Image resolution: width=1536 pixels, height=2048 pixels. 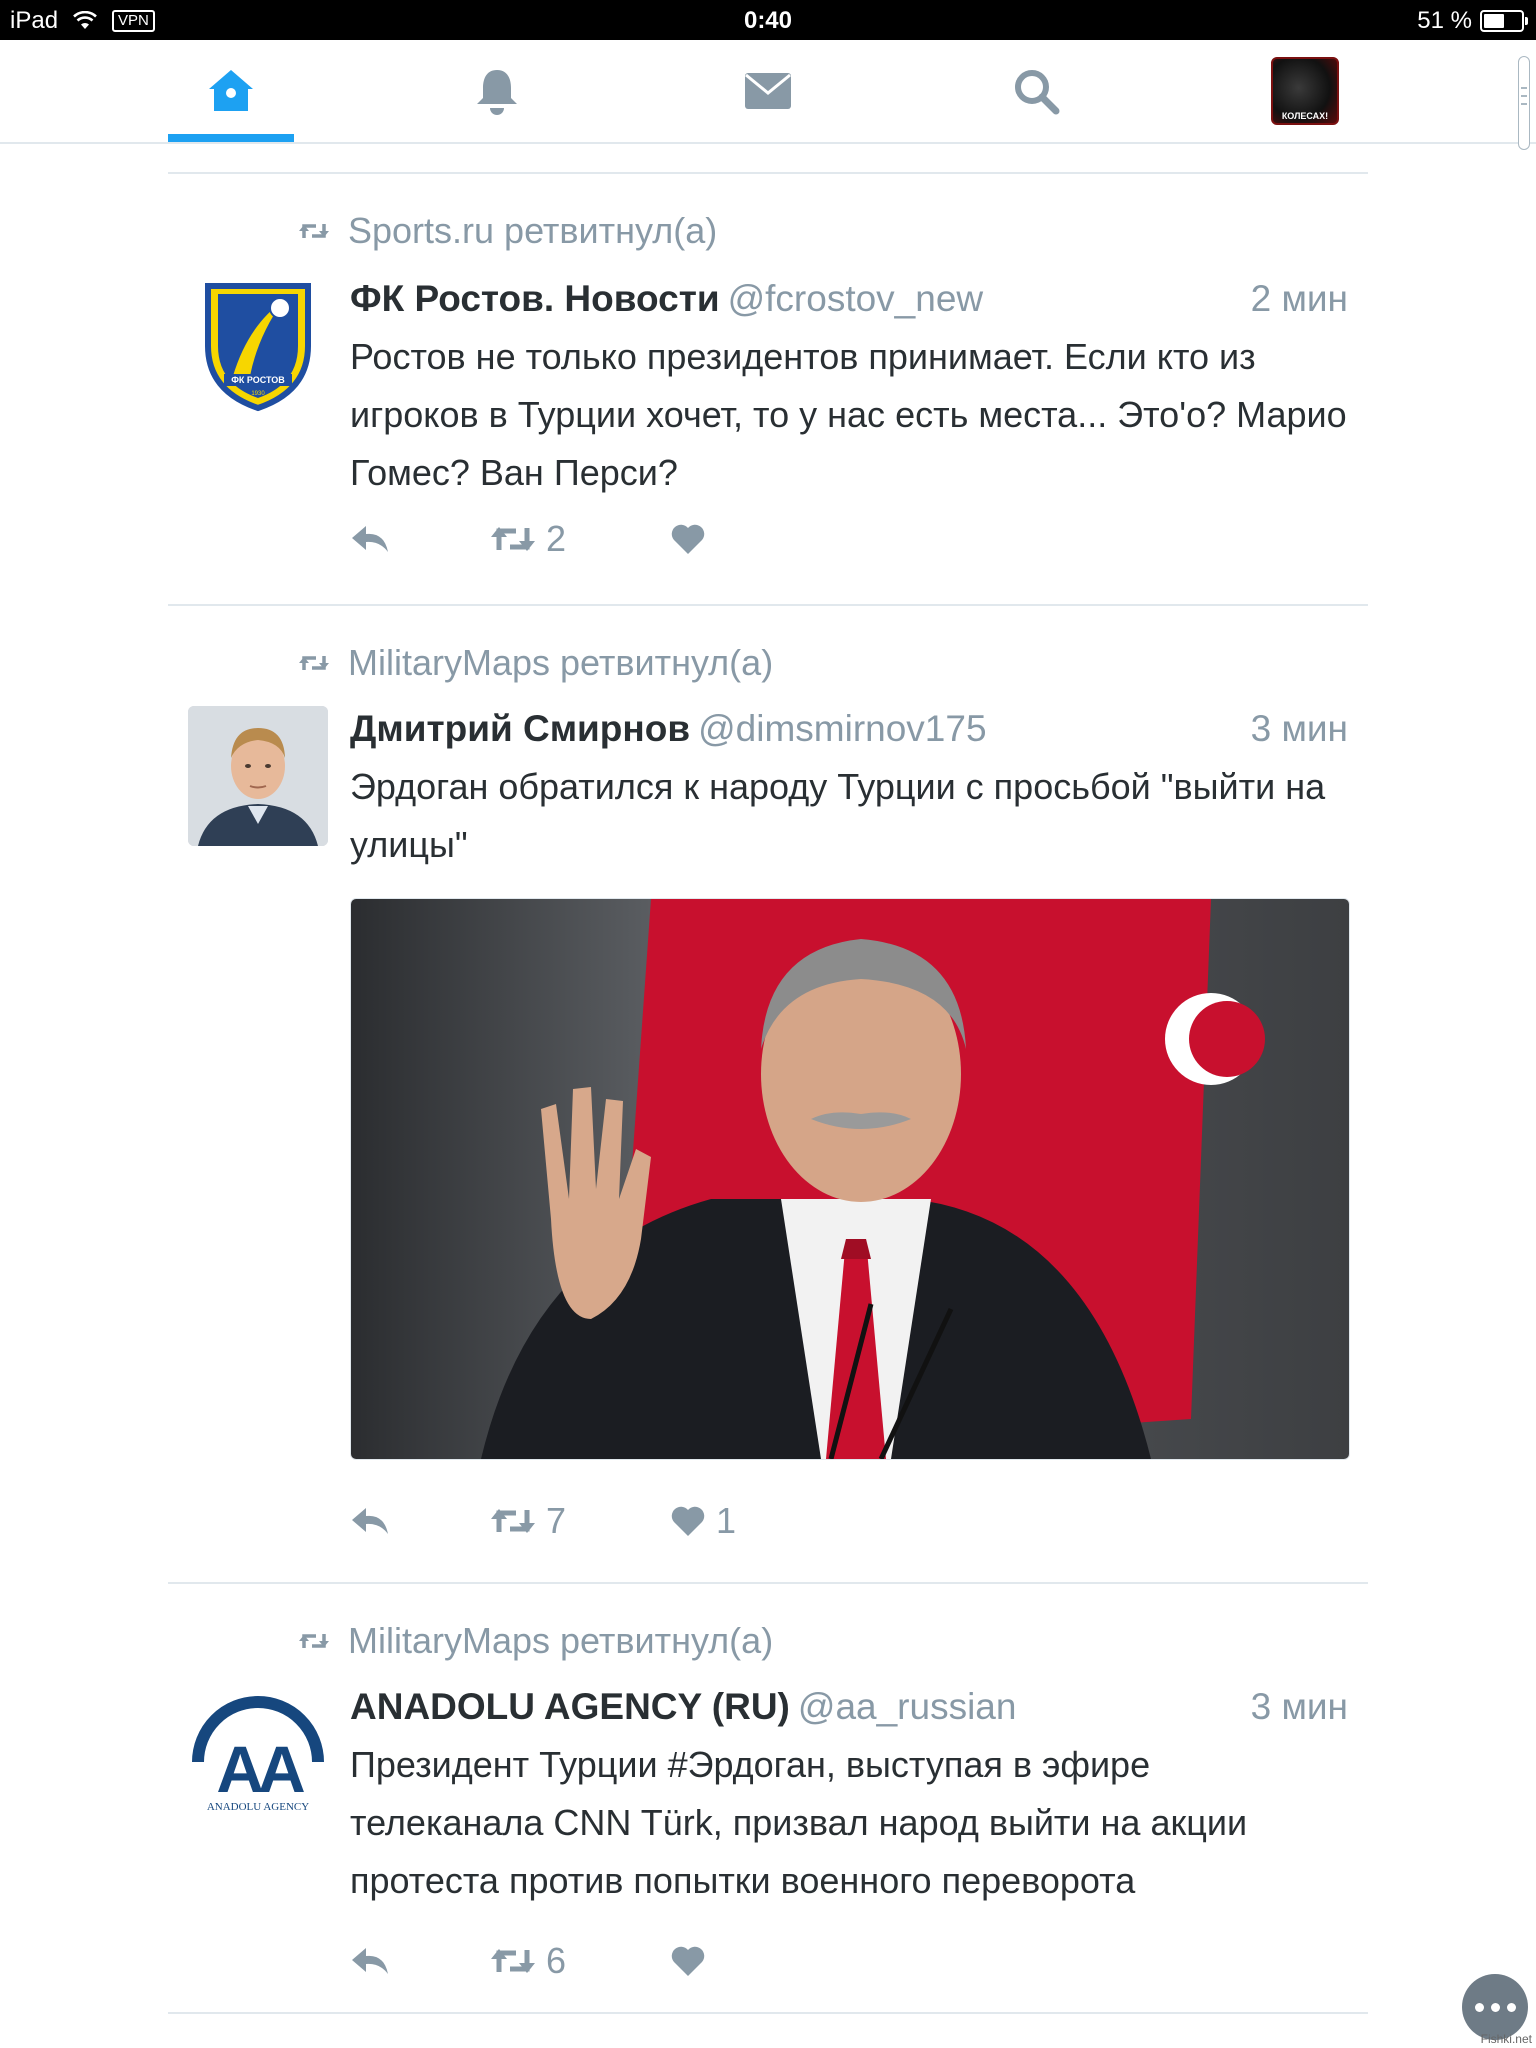 I want to click on retweeted-by: Sports.ru ретвитнул(а), so click(x=532, y=231).